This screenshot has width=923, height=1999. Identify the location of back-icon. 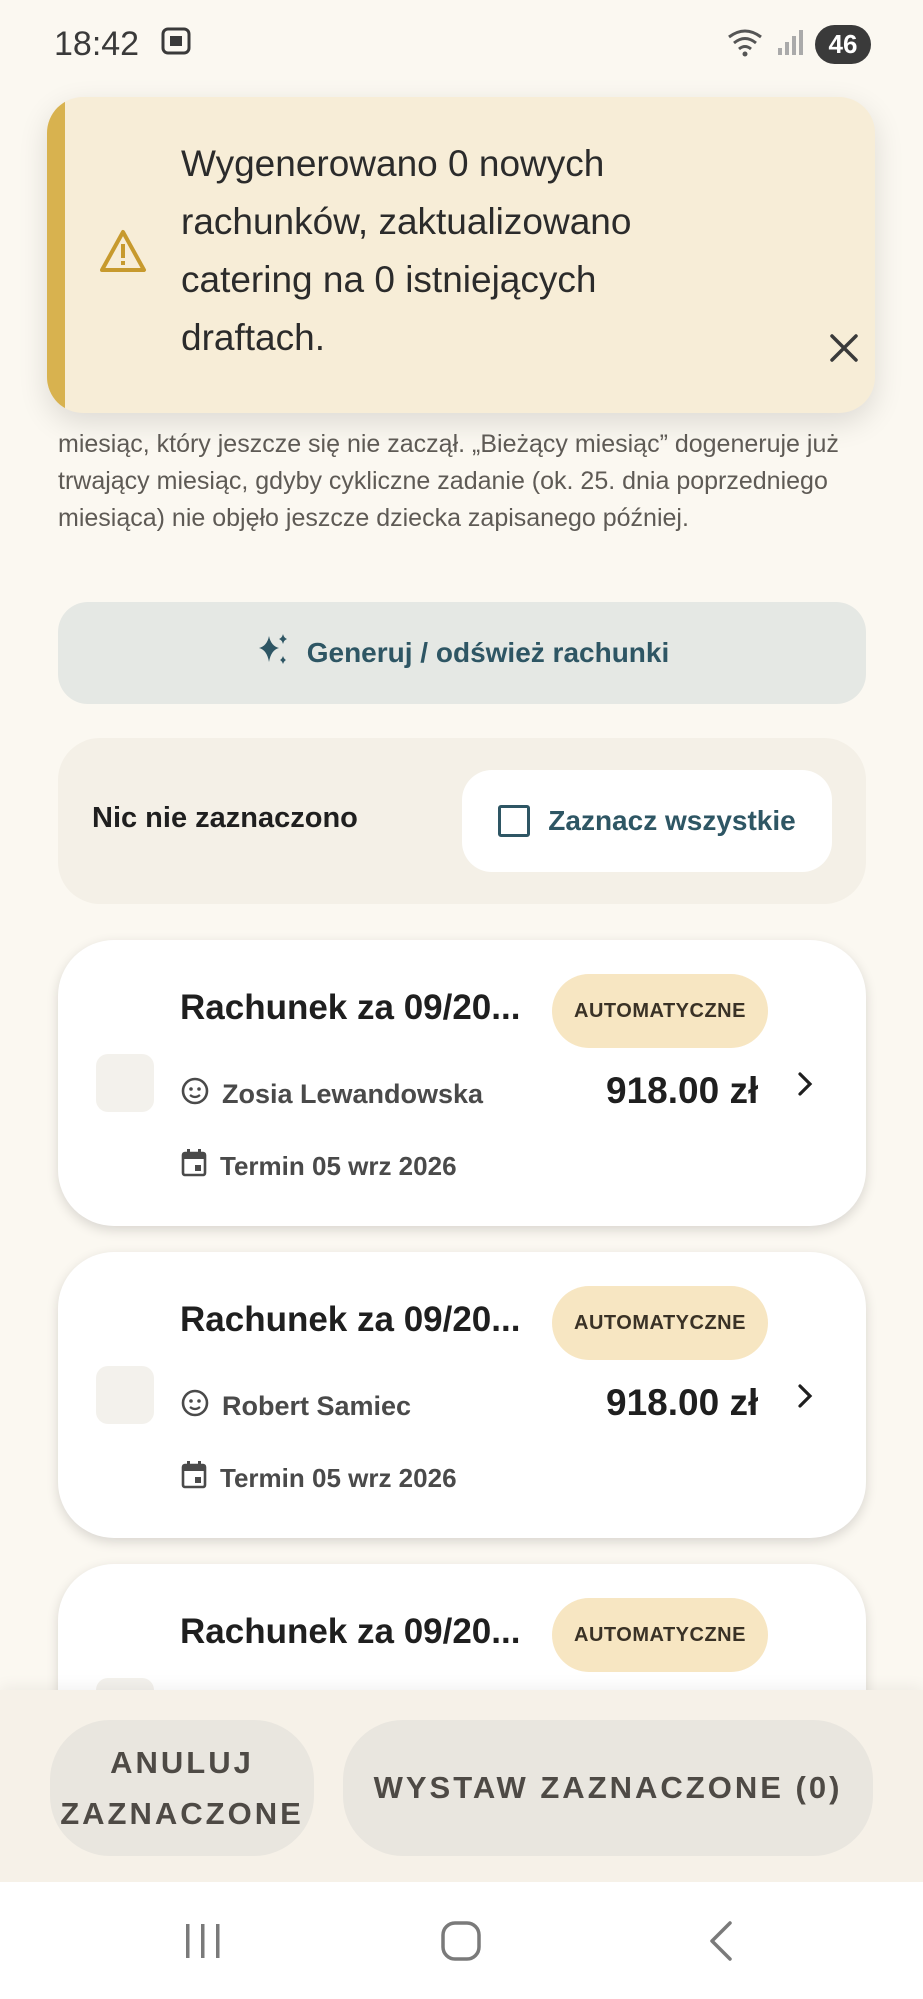
(721, 1941).